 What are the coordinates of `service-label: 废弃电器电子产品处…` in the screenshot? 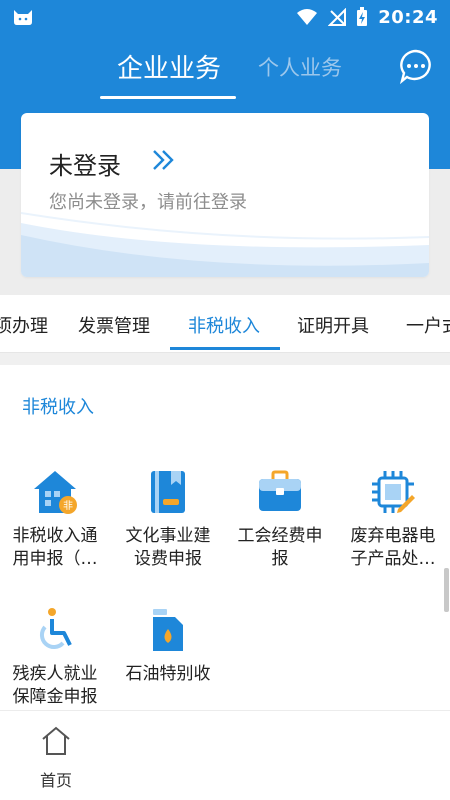 It's located at (393, 547).